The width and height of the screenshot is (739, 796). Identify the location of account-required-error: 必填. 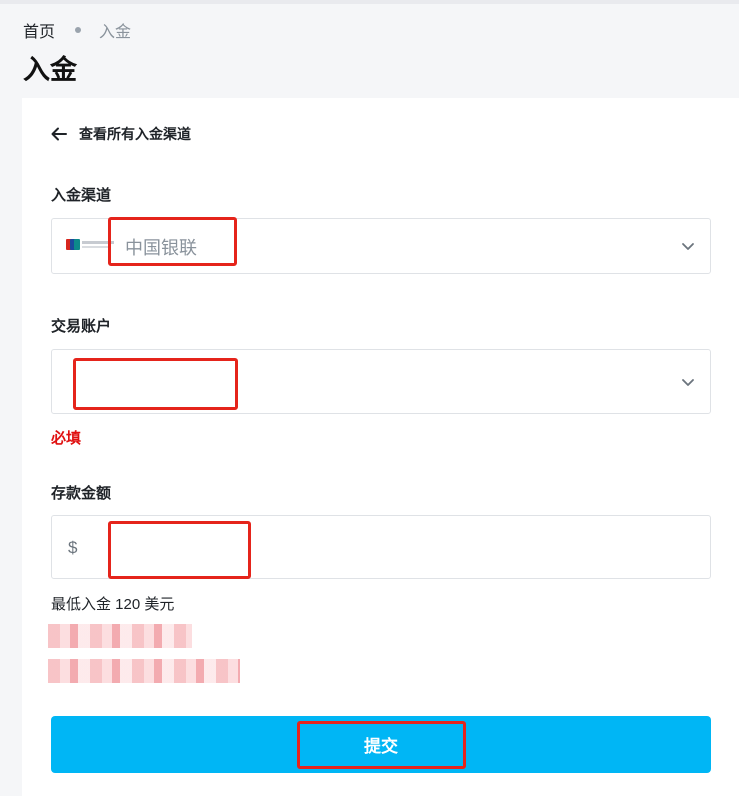
(66, 438).